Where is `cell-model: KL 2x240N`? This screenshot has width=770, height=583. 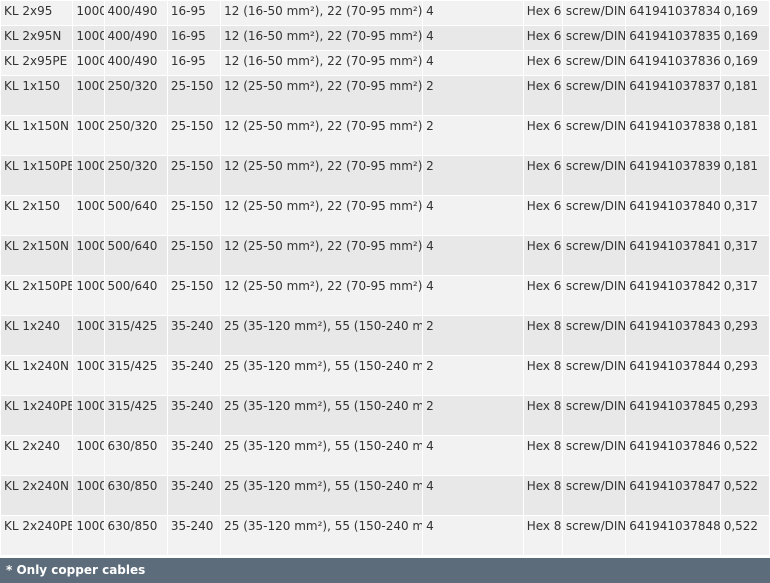
cell-model: KL 2x240N is located at coordinates (37, 495).